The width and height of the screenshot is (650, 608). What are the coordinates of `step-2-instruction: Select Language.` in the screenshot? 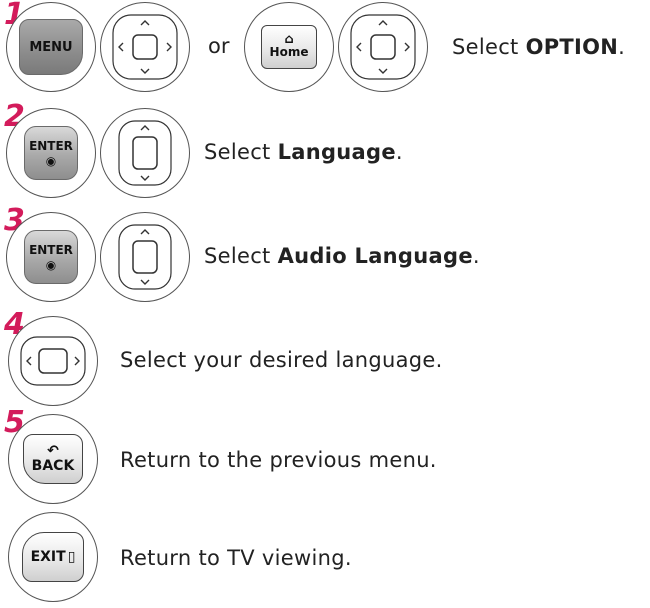 It's located at (303, 152).